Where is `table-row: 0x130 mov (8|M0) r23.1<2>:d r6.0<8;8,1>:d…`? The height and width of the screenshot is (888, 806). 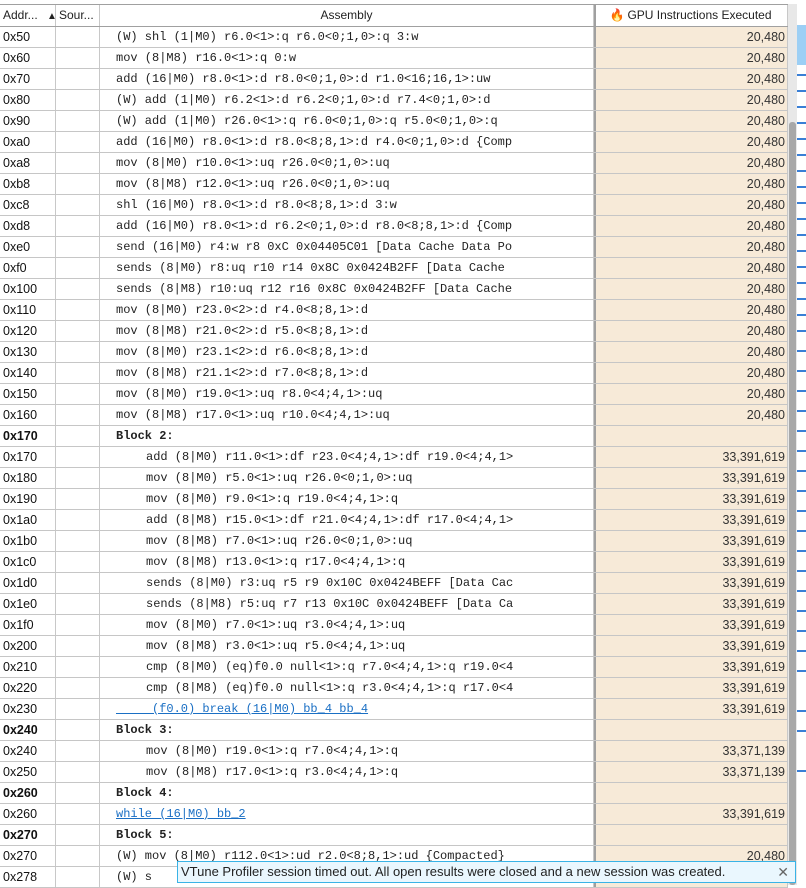 table-row: 0x130 mov (8|M0) r23.1<2>:d r6.0<8;8,1>:d… is located at coordinates (394, 352).